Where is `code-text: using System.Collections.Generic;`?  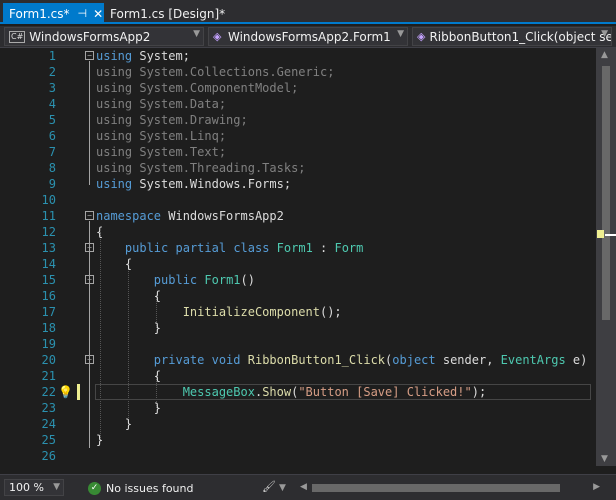 code-text: using System.Collections.Generic; is located at coordinates (215, 72).